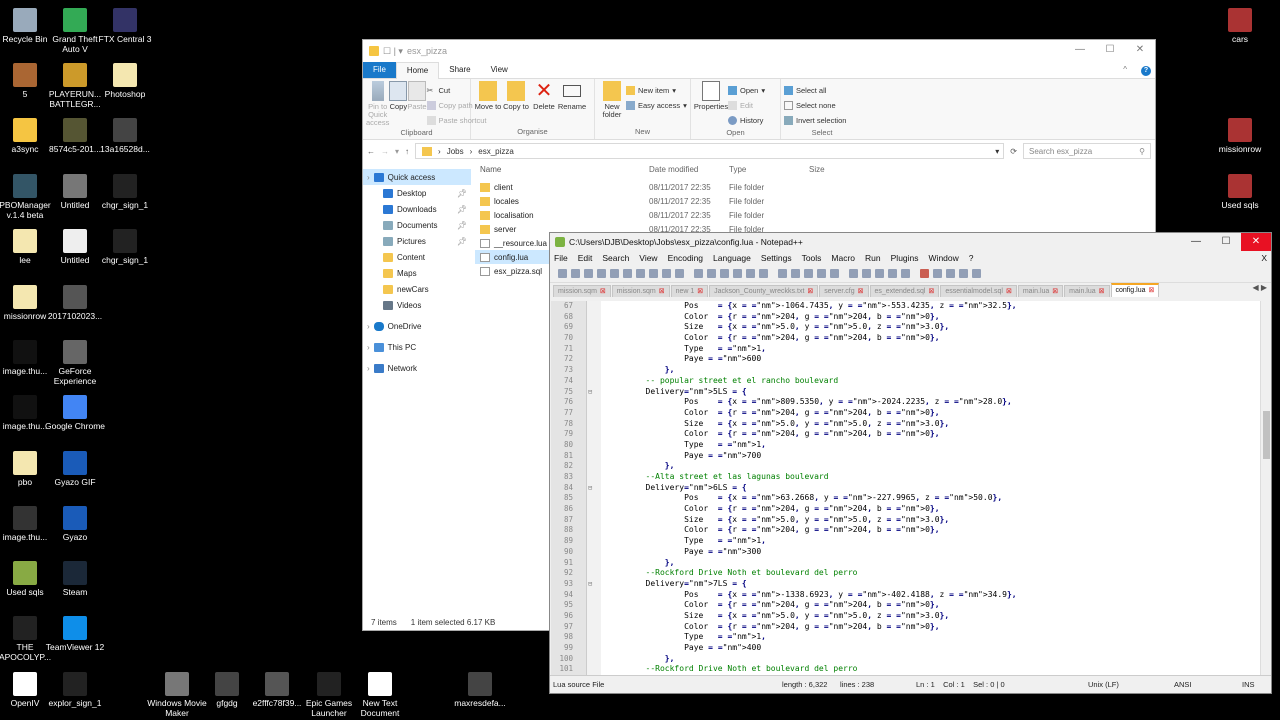 This screenshot has width=1280, height=720. What do you see at coordinates (746, 90) in the screenshot?
I see `open-button: Open ▾` at bounding box center [746, 90].